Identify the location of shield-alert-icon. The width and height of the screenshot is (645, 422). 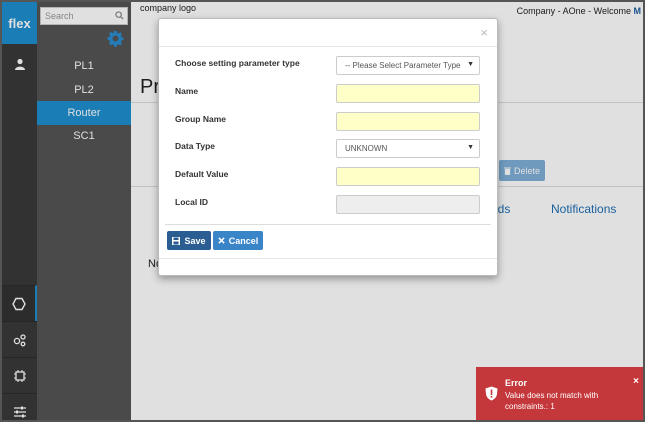
(491, 395).